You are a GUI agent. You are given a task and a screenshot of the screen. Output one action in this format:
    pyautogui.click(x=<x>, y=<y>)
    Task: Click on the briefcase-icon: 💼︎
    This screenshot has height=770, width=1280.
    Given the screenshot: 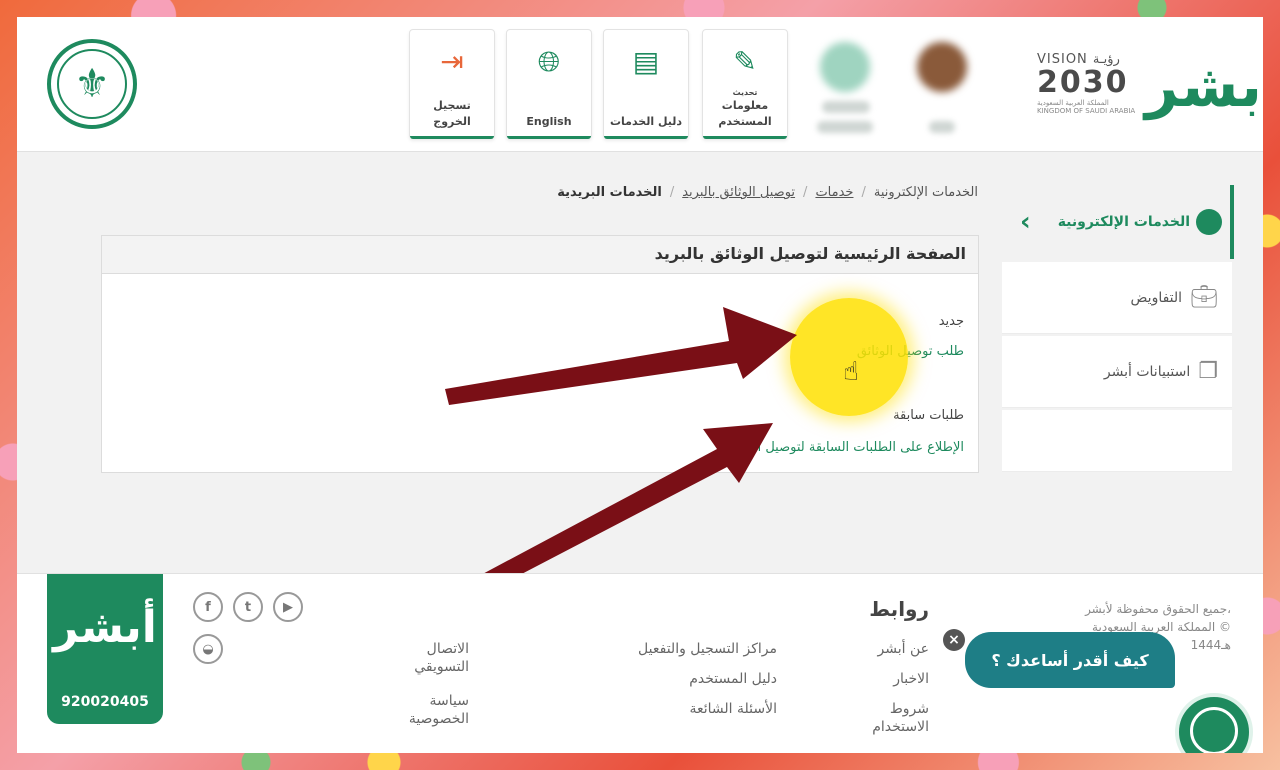 What is the action you would take?
    pyautogui.click(x=1204, y=297)
    